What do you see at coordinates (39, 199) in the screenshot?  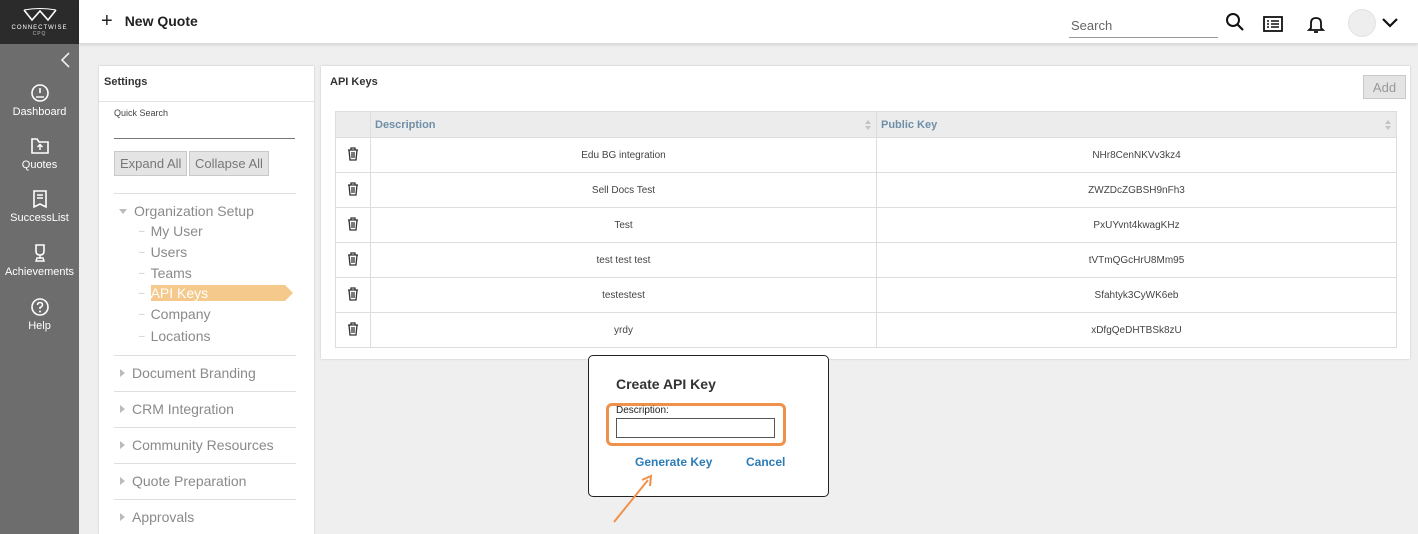 I see `successlist-icon` at bounding box center [39, 199].